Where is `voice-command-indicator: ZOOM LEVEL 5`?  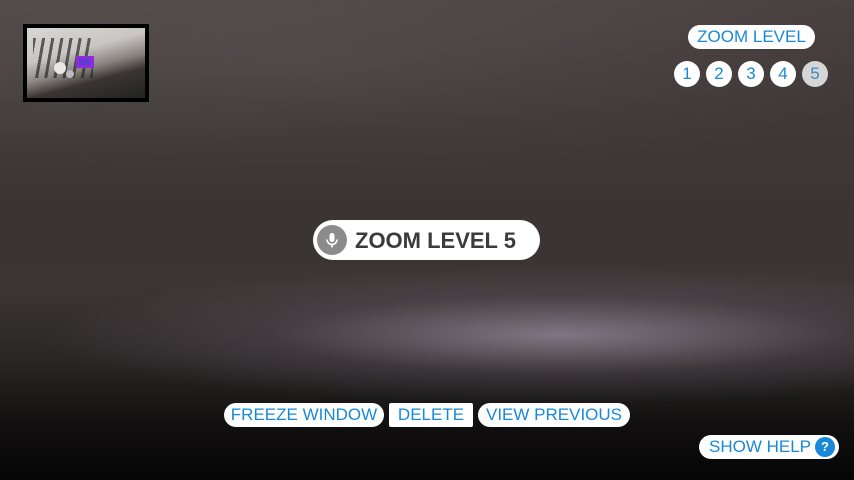 voice-command-indicator: ZOOM LEVEL 5 is located at coordinates (426, 240).